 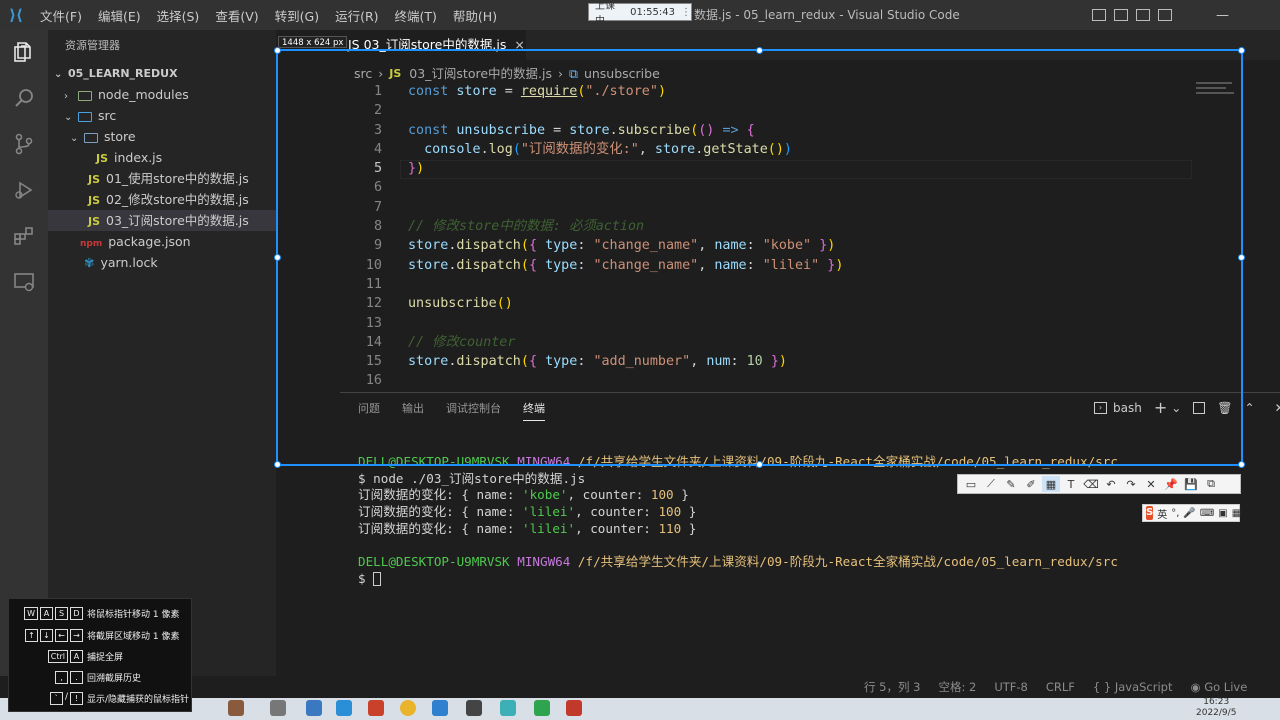 I want to click on save-icon: 💾, so click(x=1191, y=484).